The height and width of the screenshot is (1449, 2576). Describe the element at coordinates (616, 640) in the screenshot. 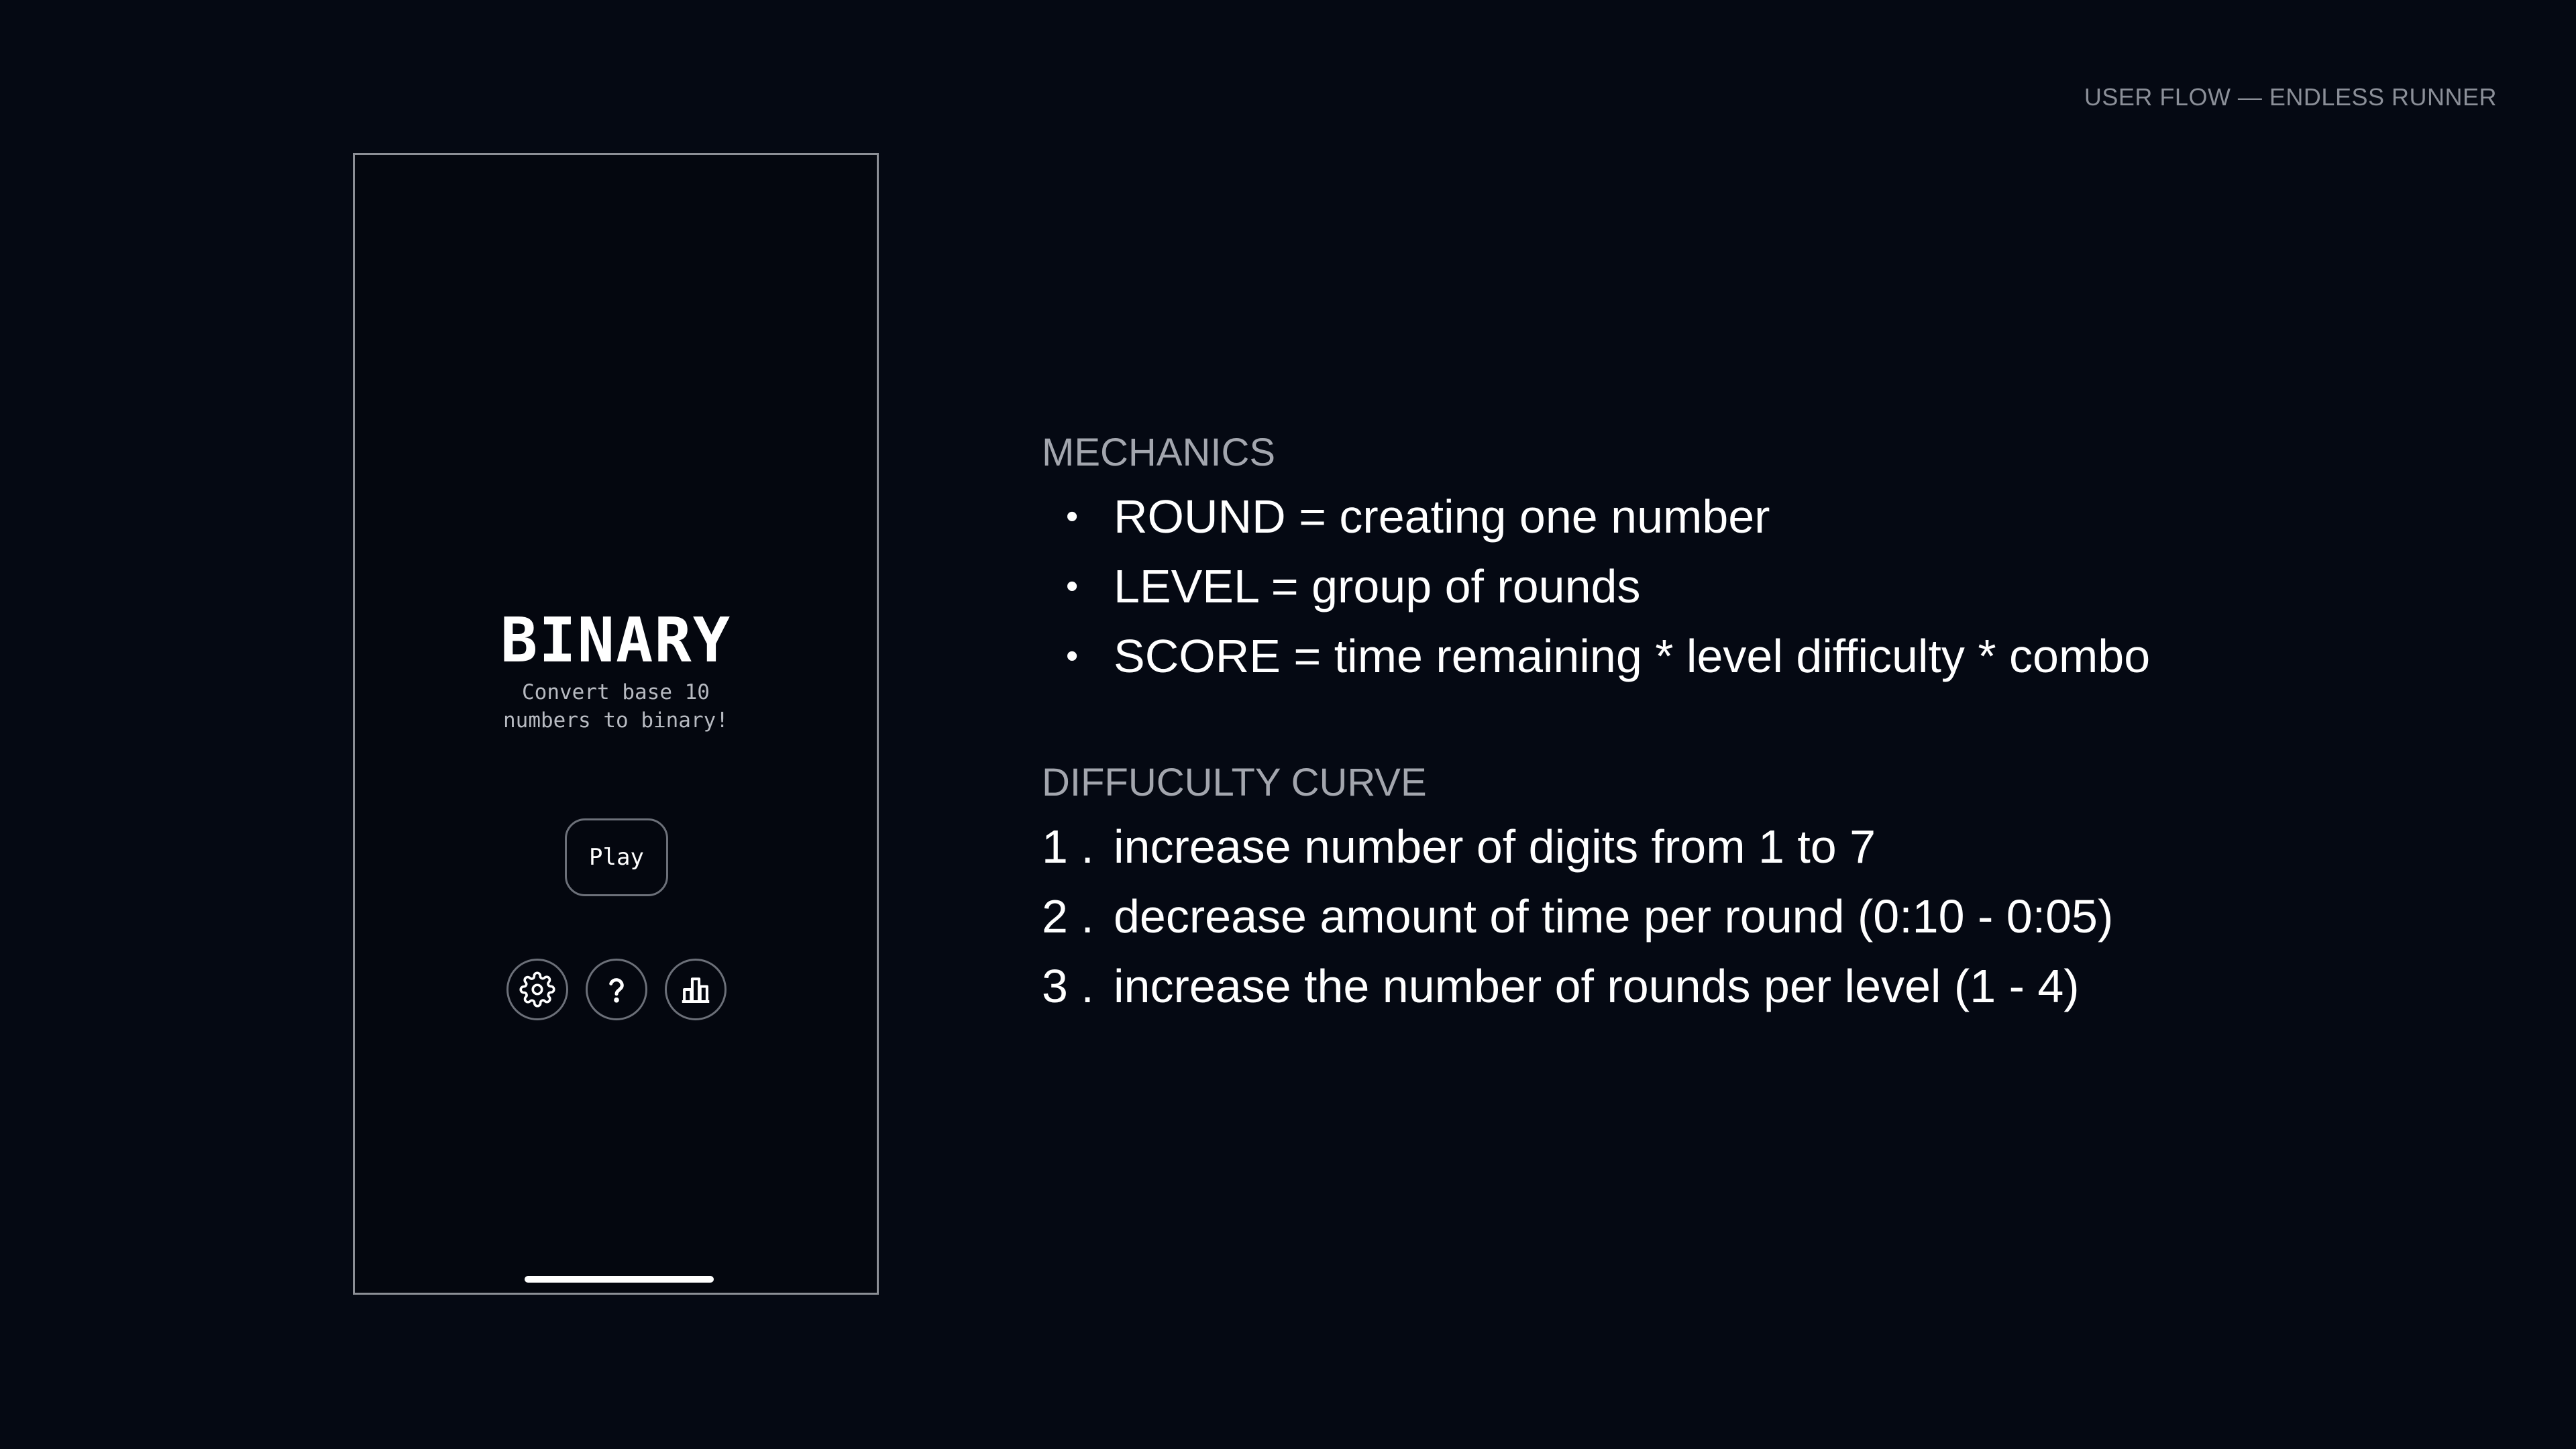

I see `app-title: BINARY` at that location.